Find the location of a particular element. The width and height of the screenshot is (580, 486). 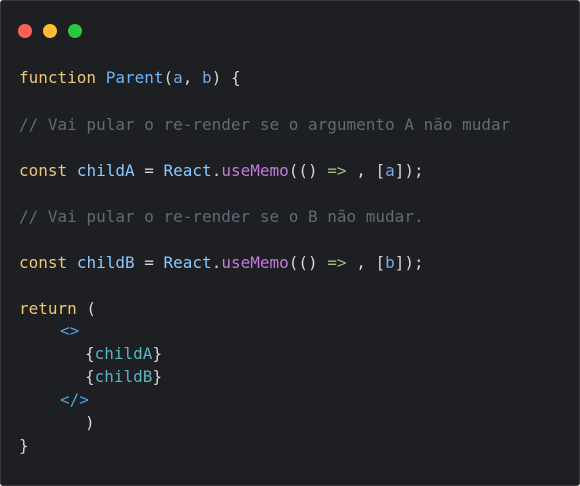

keyword-function: function is located at coordinates (58, 77).